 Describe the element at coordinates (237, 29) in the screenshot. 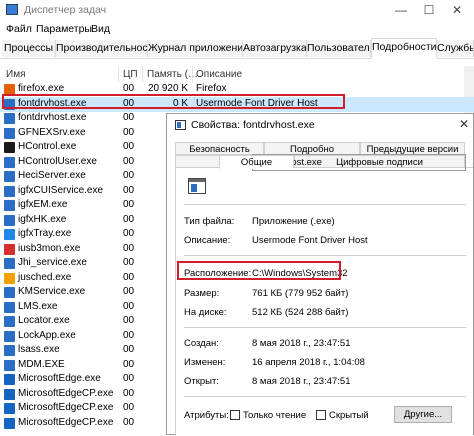

I see `menu-bar: Файл Параметры Вид` at that location.